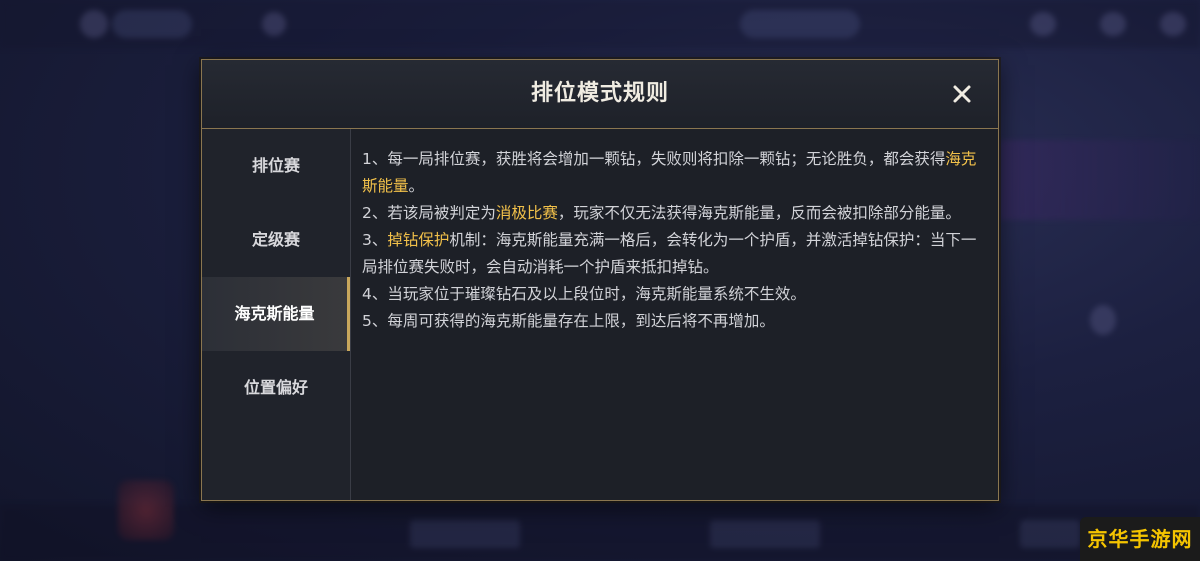 Image resolution: width=1200 pixels, height=561 pixels. I want to click on tab-position-preference: 位置偏好, so click(276, 388).